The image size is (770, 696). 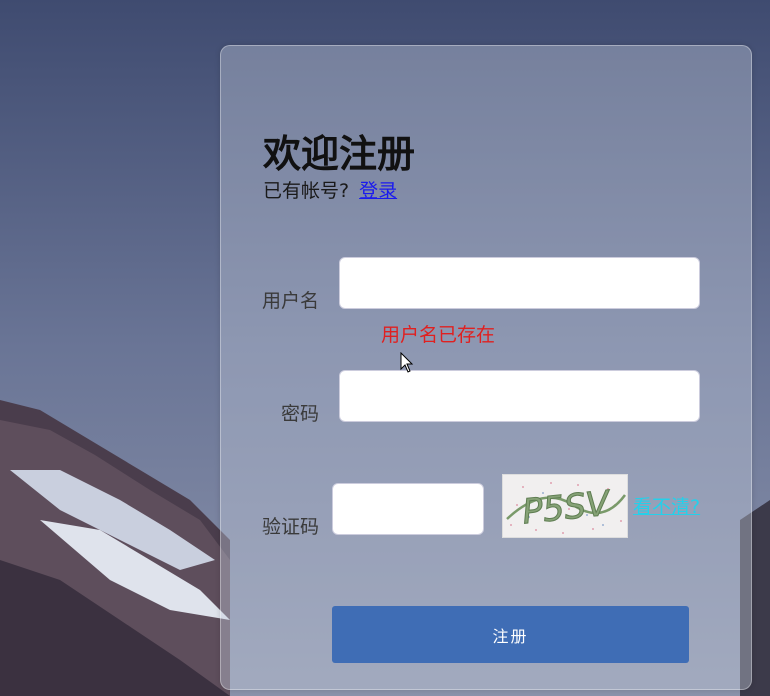 I want to click on captcha-label: 验证码, so click(x=290, y=527).